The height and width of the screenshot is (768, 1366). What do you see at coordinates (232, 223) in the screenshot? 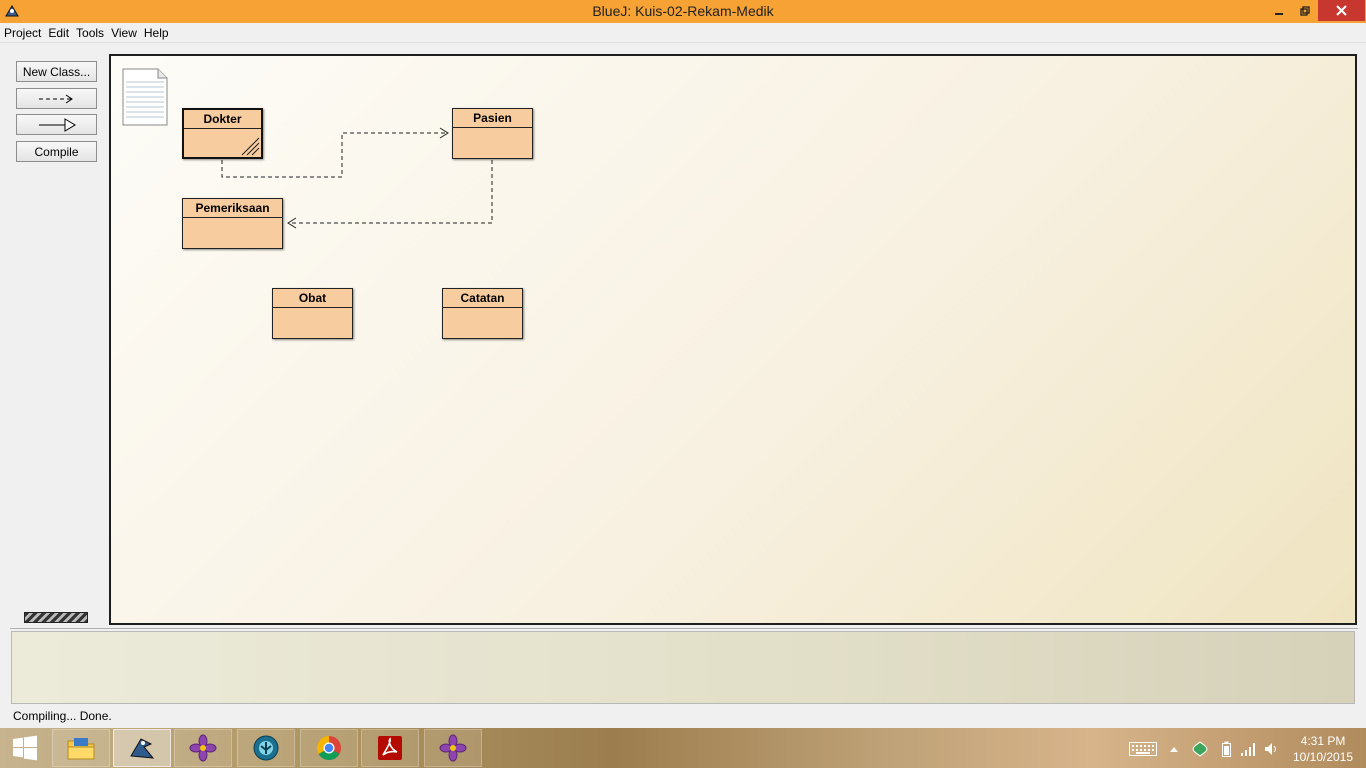
I see `class-pemeriksaan: Pemeriksaan` at bounding box center [232, 223].